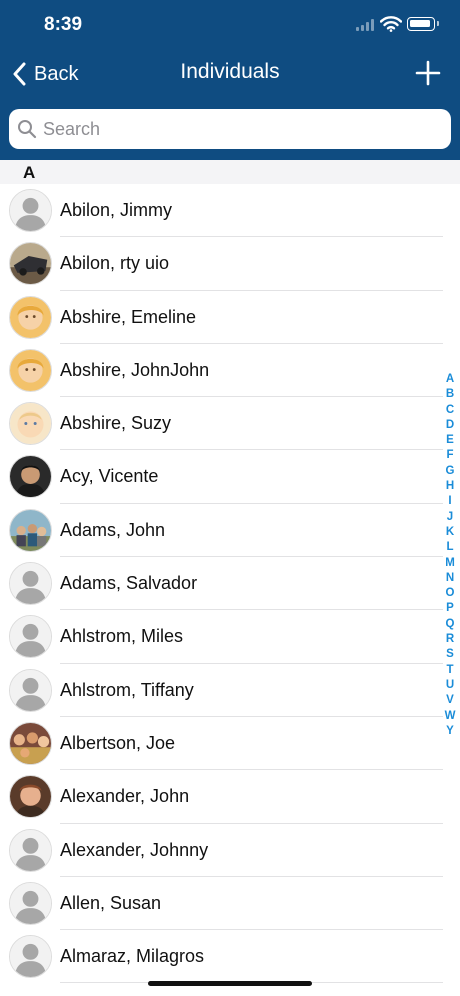 The width and height of the screenshot is (460, 996). Describe the element at coordinates (450, 563) in the screenshot. I see `index-letter: M` at that location.